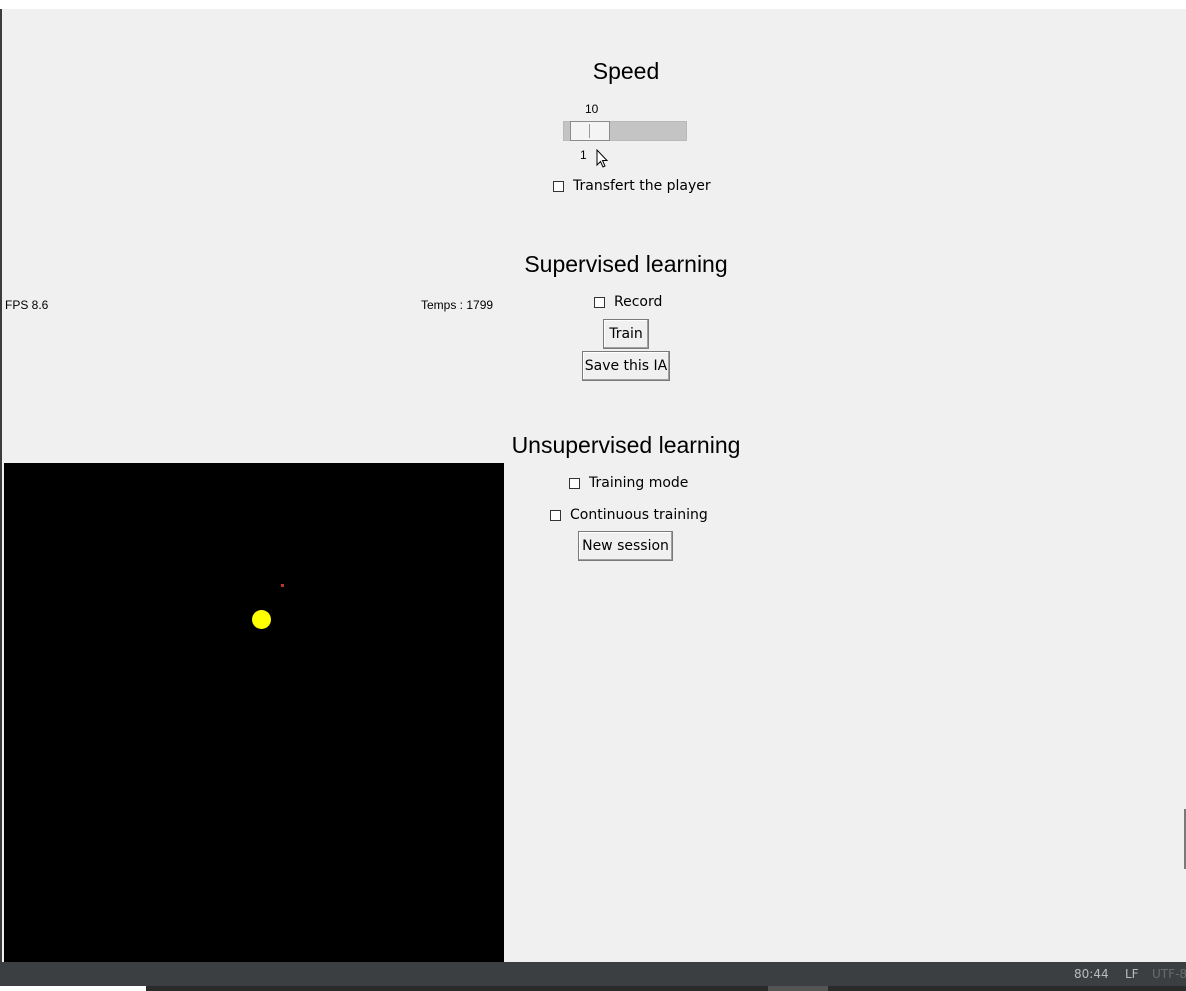 This screenshot has height=991, width=1186. What do you see at coordinates (626, 71) in the screenshot?
I see `speed-title: Speed` at bounding box center [626, 71].